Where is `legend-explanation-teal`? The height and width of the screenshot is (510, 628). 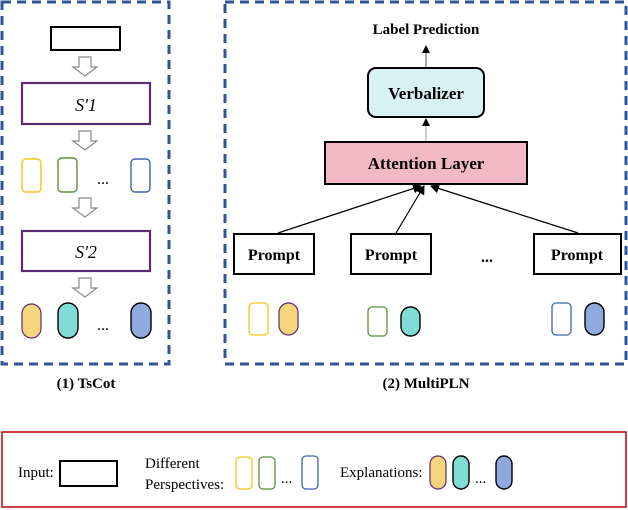
legend-explanation-teal is located at coordinates (461, 472).